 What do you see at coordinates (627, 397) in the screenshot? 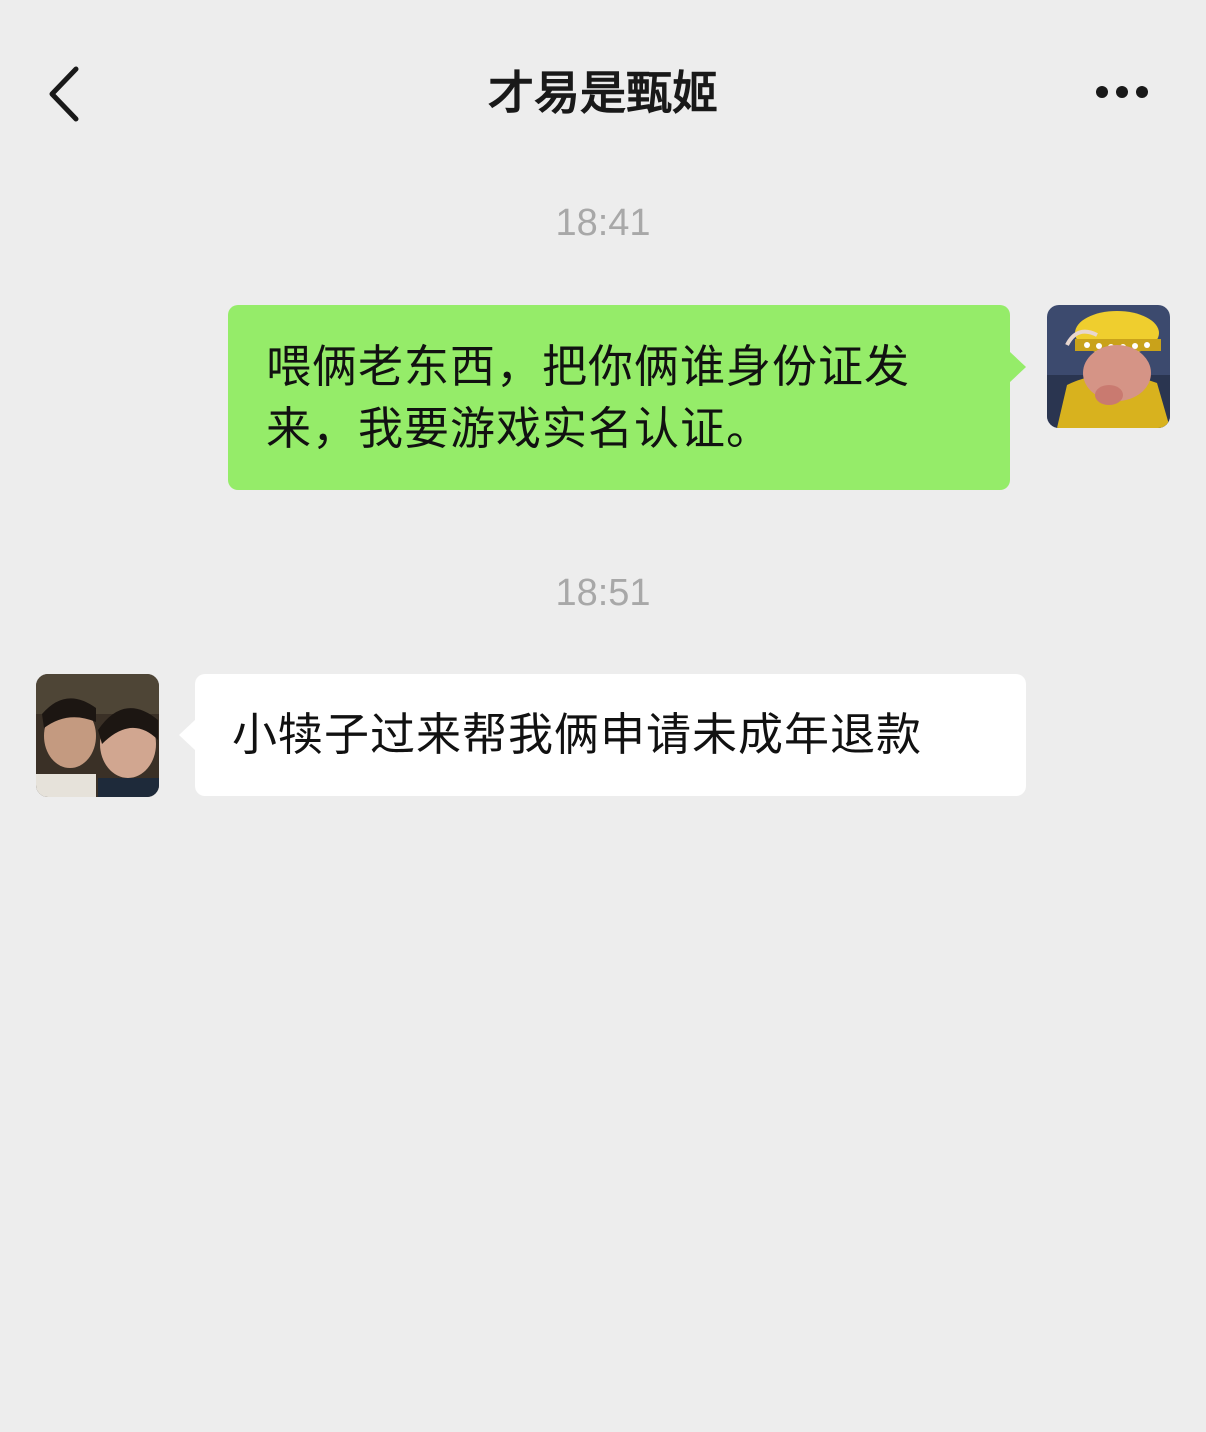
I see `sent-message-bubble: 喂俩老东西，把你俩谁身份证发来，我要游戏实名认证。` at bounding box center [627, 397].